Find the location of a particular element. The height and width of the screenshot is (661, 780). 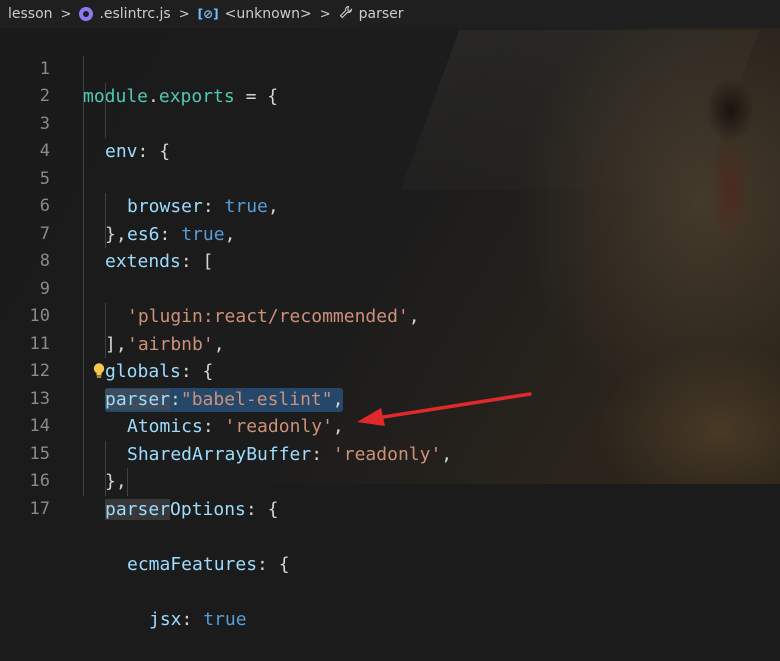

breadcrumb-label: lesson is located at coordinates (30, 14).